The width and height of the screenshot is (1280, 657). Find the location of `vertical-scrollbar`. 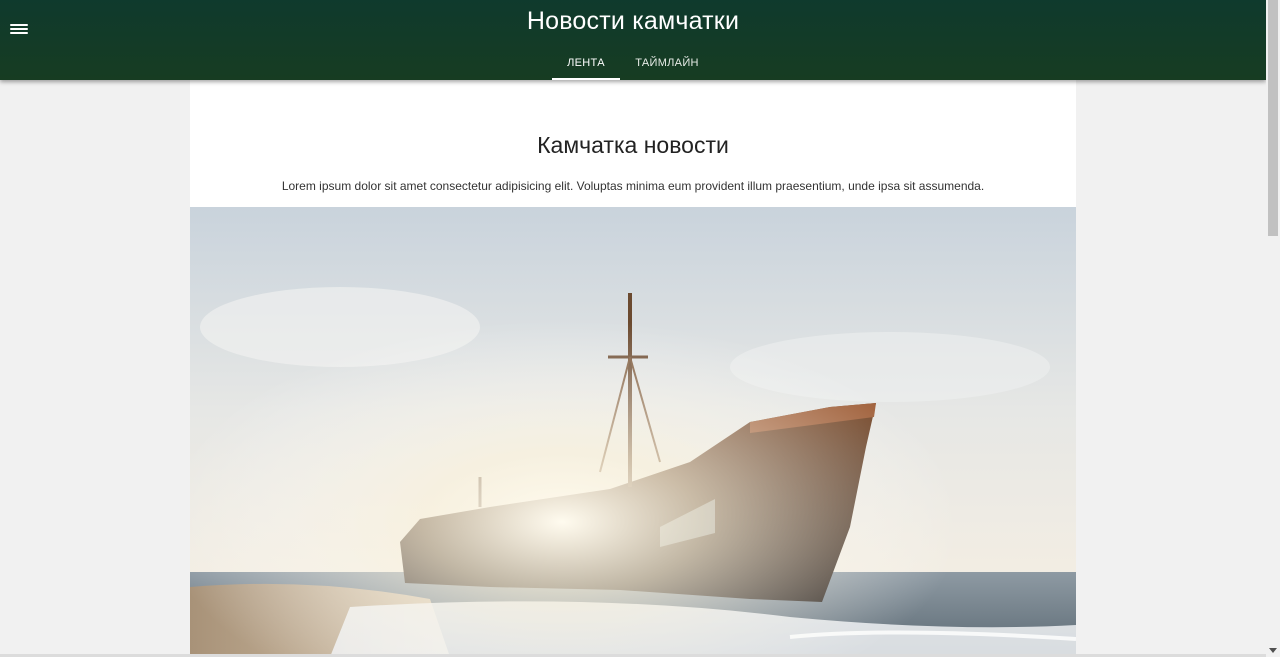

vertical-scrollbar is located at coordinates (1273, 328).